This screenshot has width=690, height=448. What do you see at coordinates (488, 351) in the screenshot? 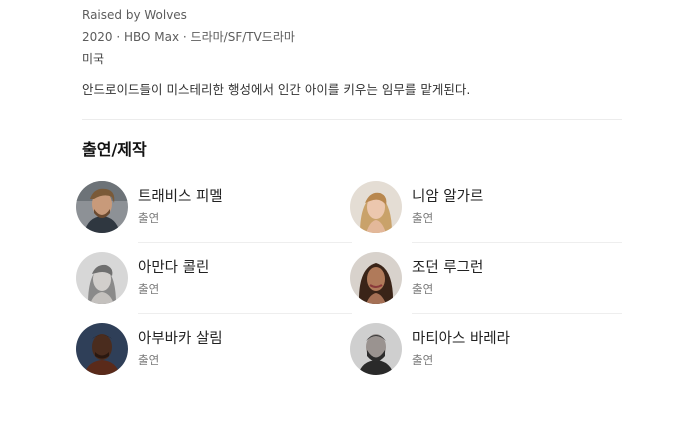
I see `cast-member-matias-varela: 마티아스 바레라 출연` at bounding box center [488, 351].